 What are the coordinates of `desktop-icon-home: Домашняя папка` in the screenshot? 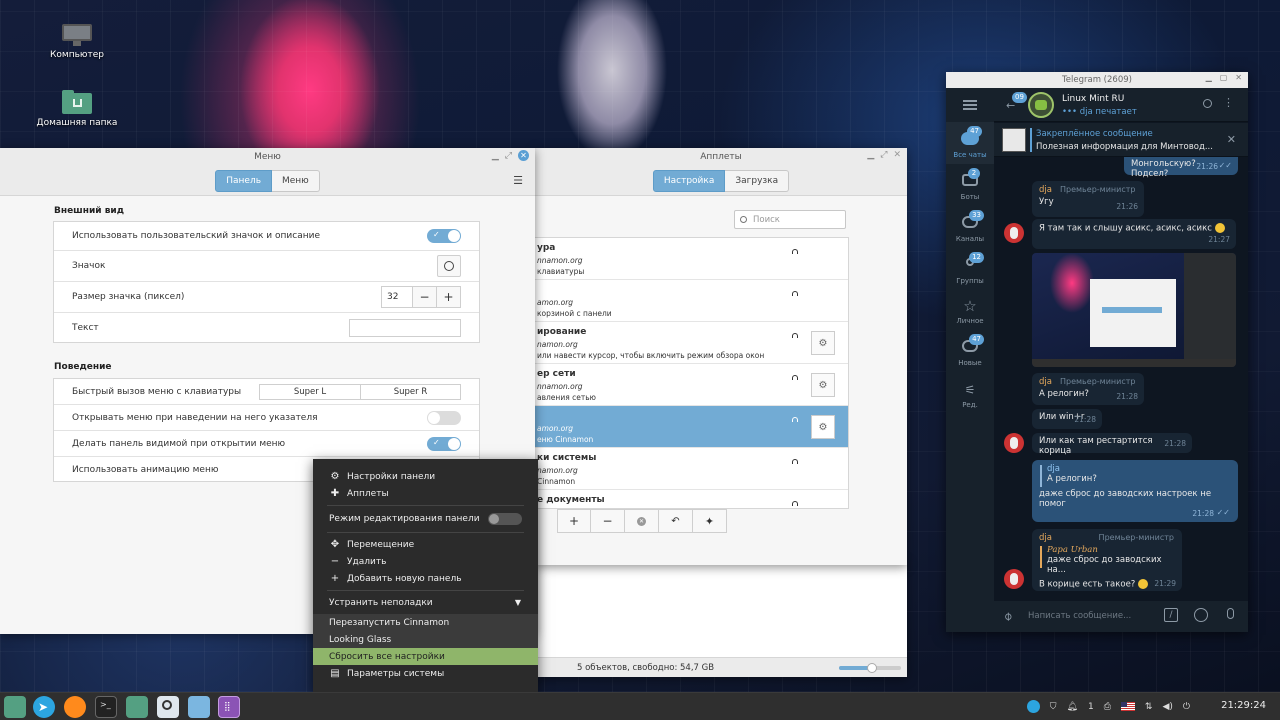 It's located at (77, 109).